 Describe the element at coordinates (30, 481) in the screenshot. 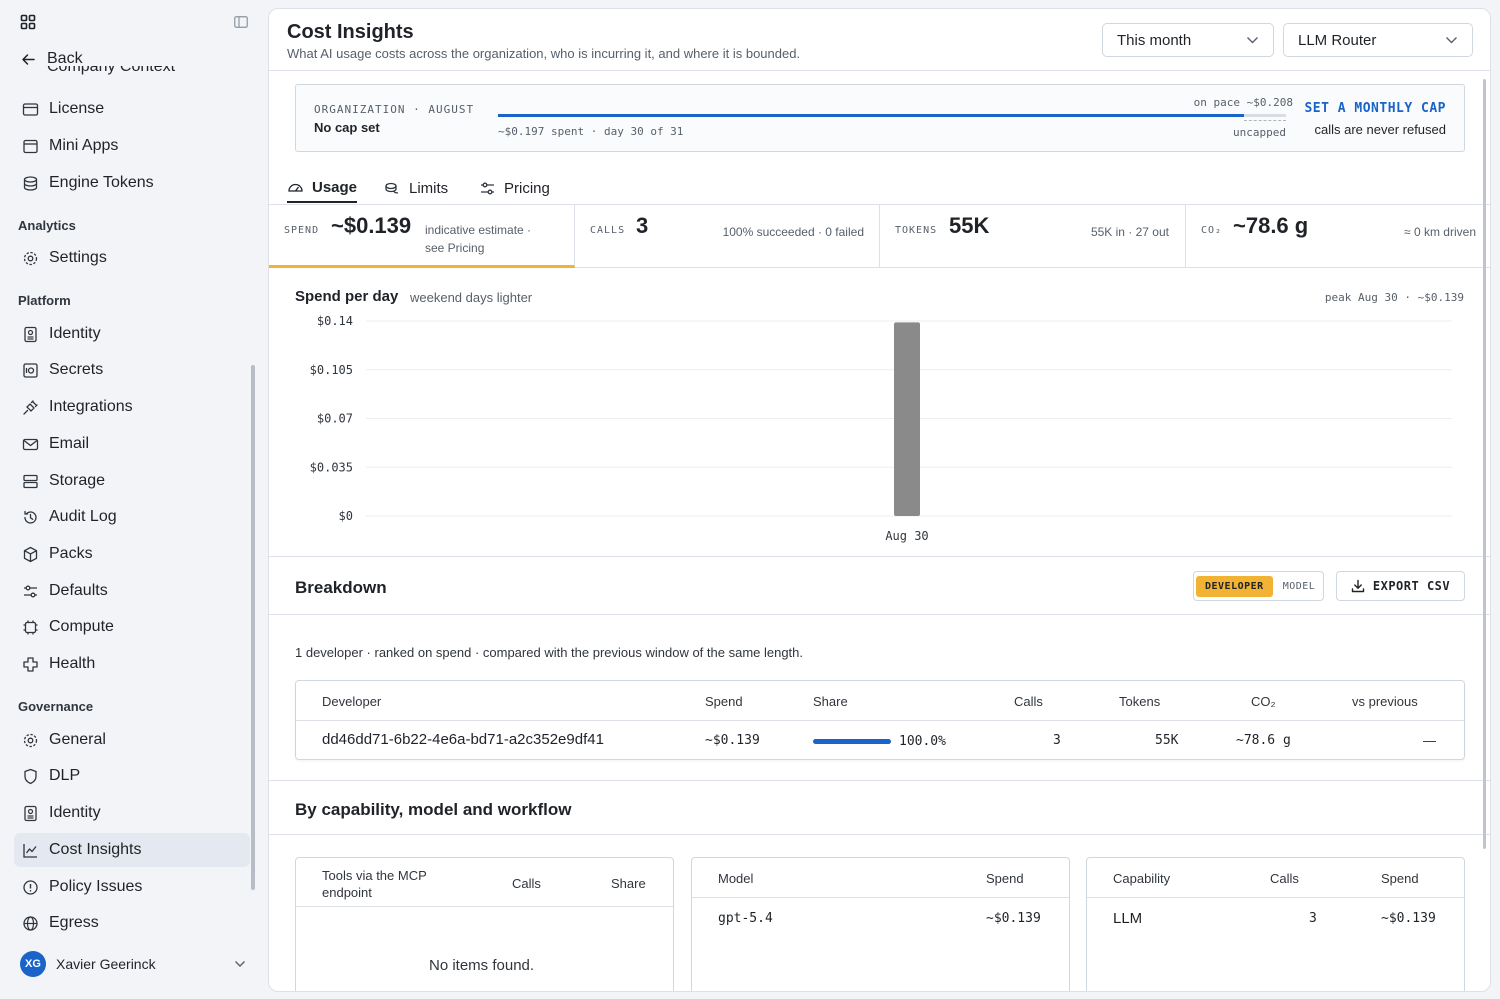

I see `database-icon` at that location.